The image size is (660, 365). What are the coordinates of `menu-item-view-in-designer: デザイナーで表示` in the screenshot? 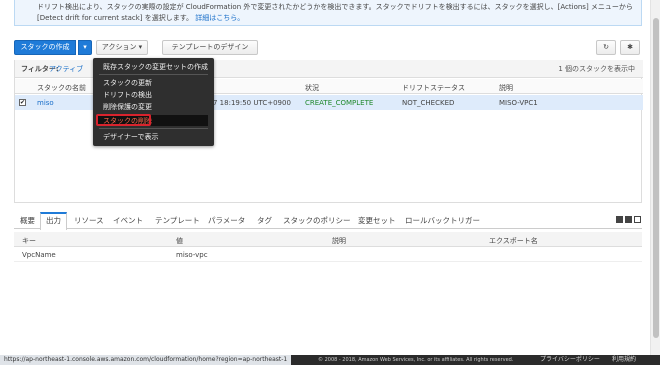 It's located at (130, 137).